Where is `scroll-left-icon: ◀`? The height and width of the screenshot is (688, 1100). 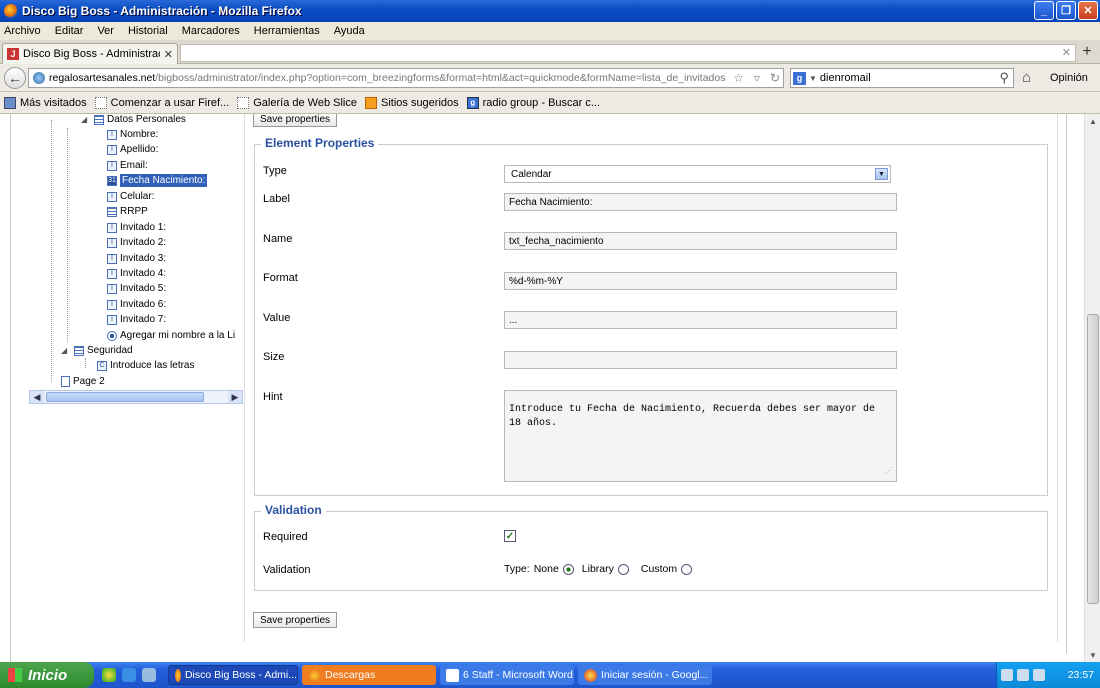
scroll-left-icon: ◀ is located at coordinates (37, 397).